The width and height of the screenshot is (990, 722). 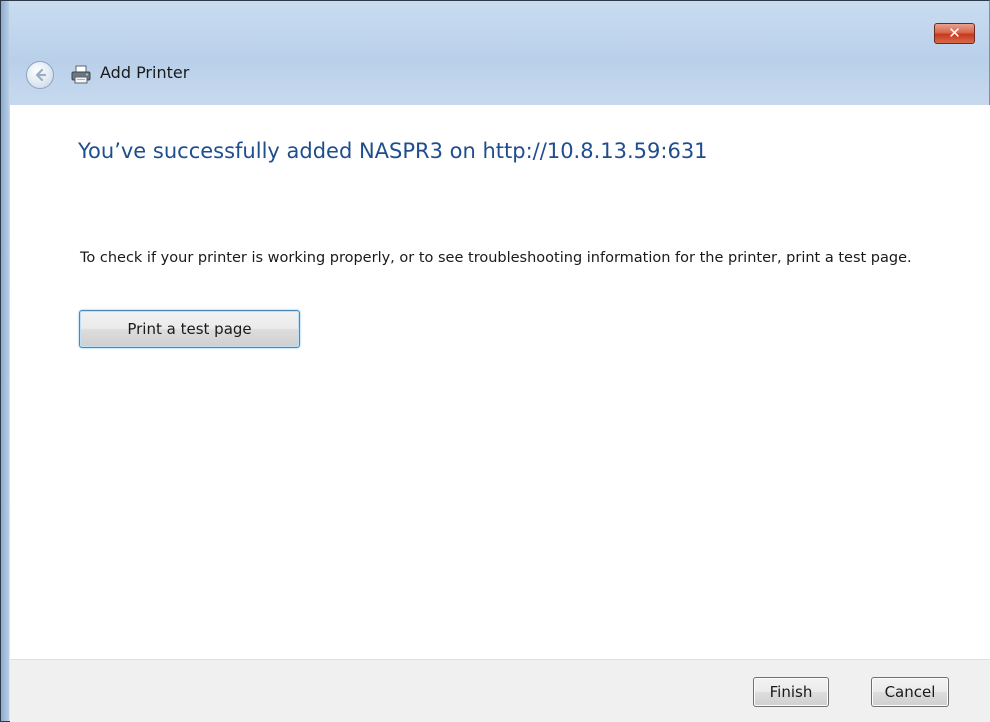 I want to click on close-icon: ✕, so click(x=954, y=33).